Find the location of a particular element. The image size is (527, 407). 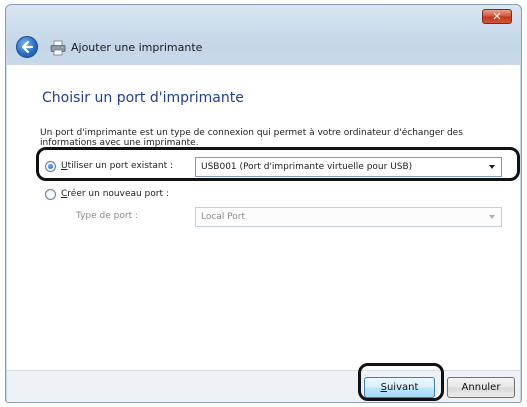

cancel-button: Annuler is located at coordinates (481, 387).